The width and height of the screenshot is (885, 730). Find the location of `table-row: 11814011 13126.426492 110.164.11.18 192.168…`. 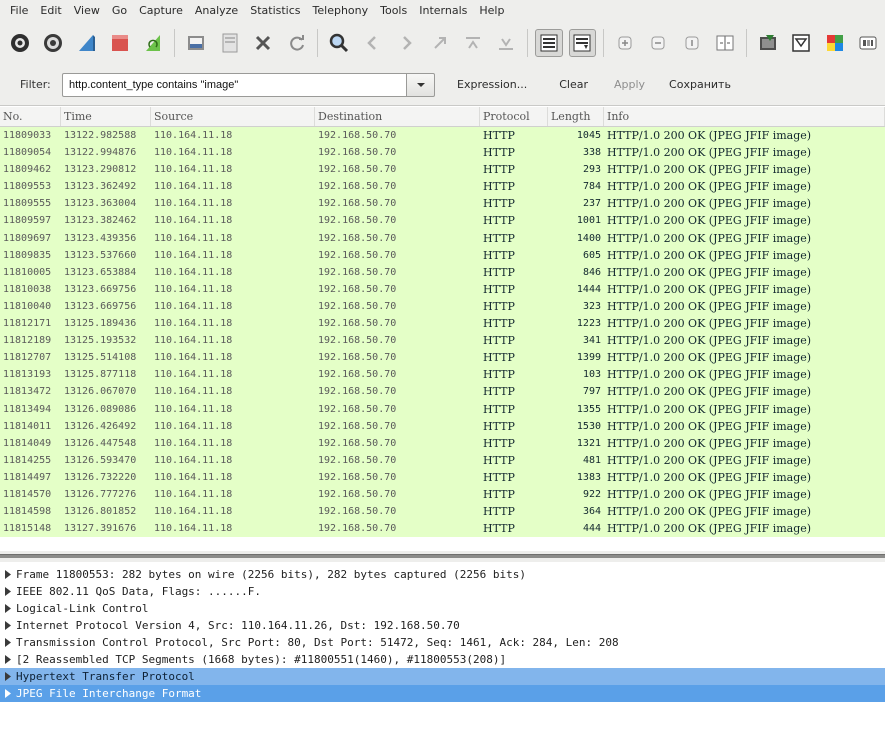

table-row: 11814011 13126.426492 110.164.11.18 192.168… is located at coordinates (442, 426).